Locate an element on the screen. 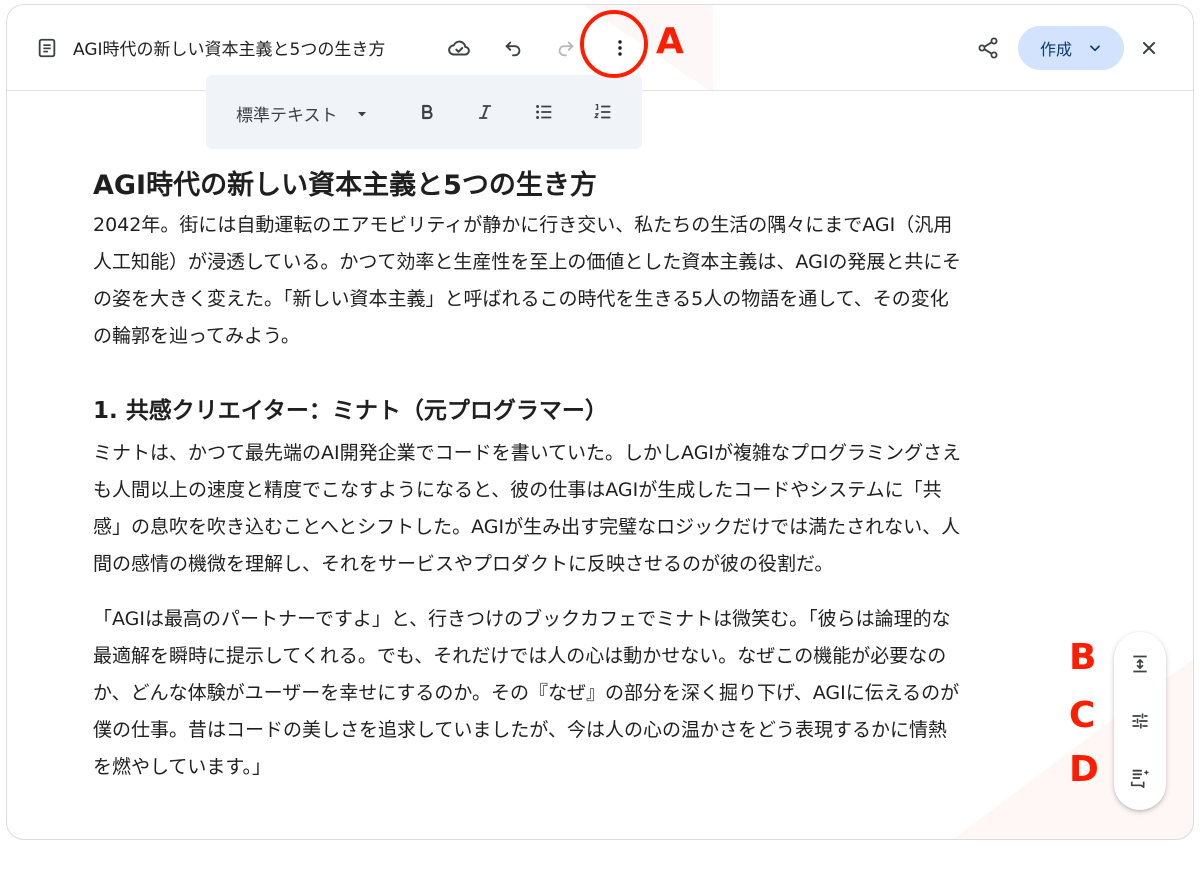 The image size is (1200, 884). bulleted-list-icon is located at coordinates (544, 112).